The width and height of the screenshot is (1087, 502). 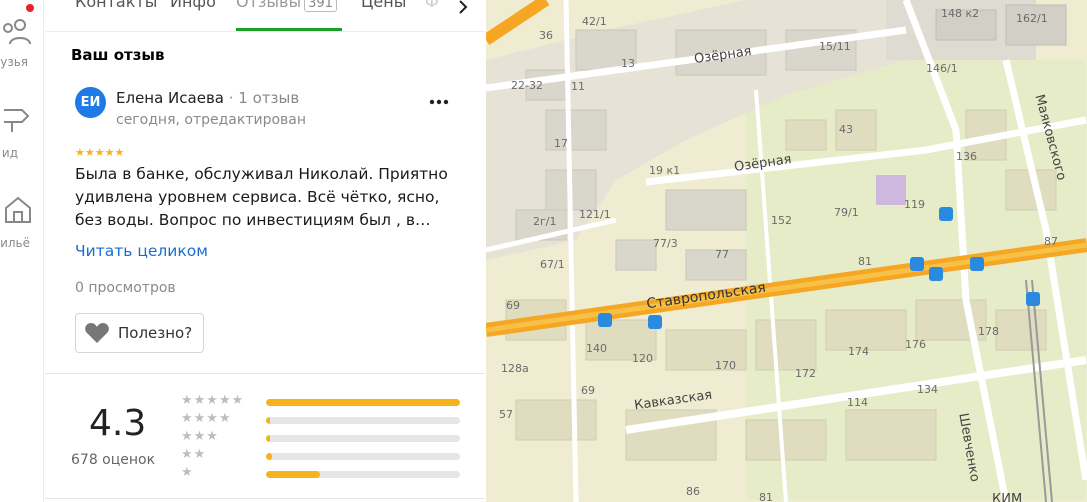 I want to click on house-number: 87, so click(x=1051, y=241).